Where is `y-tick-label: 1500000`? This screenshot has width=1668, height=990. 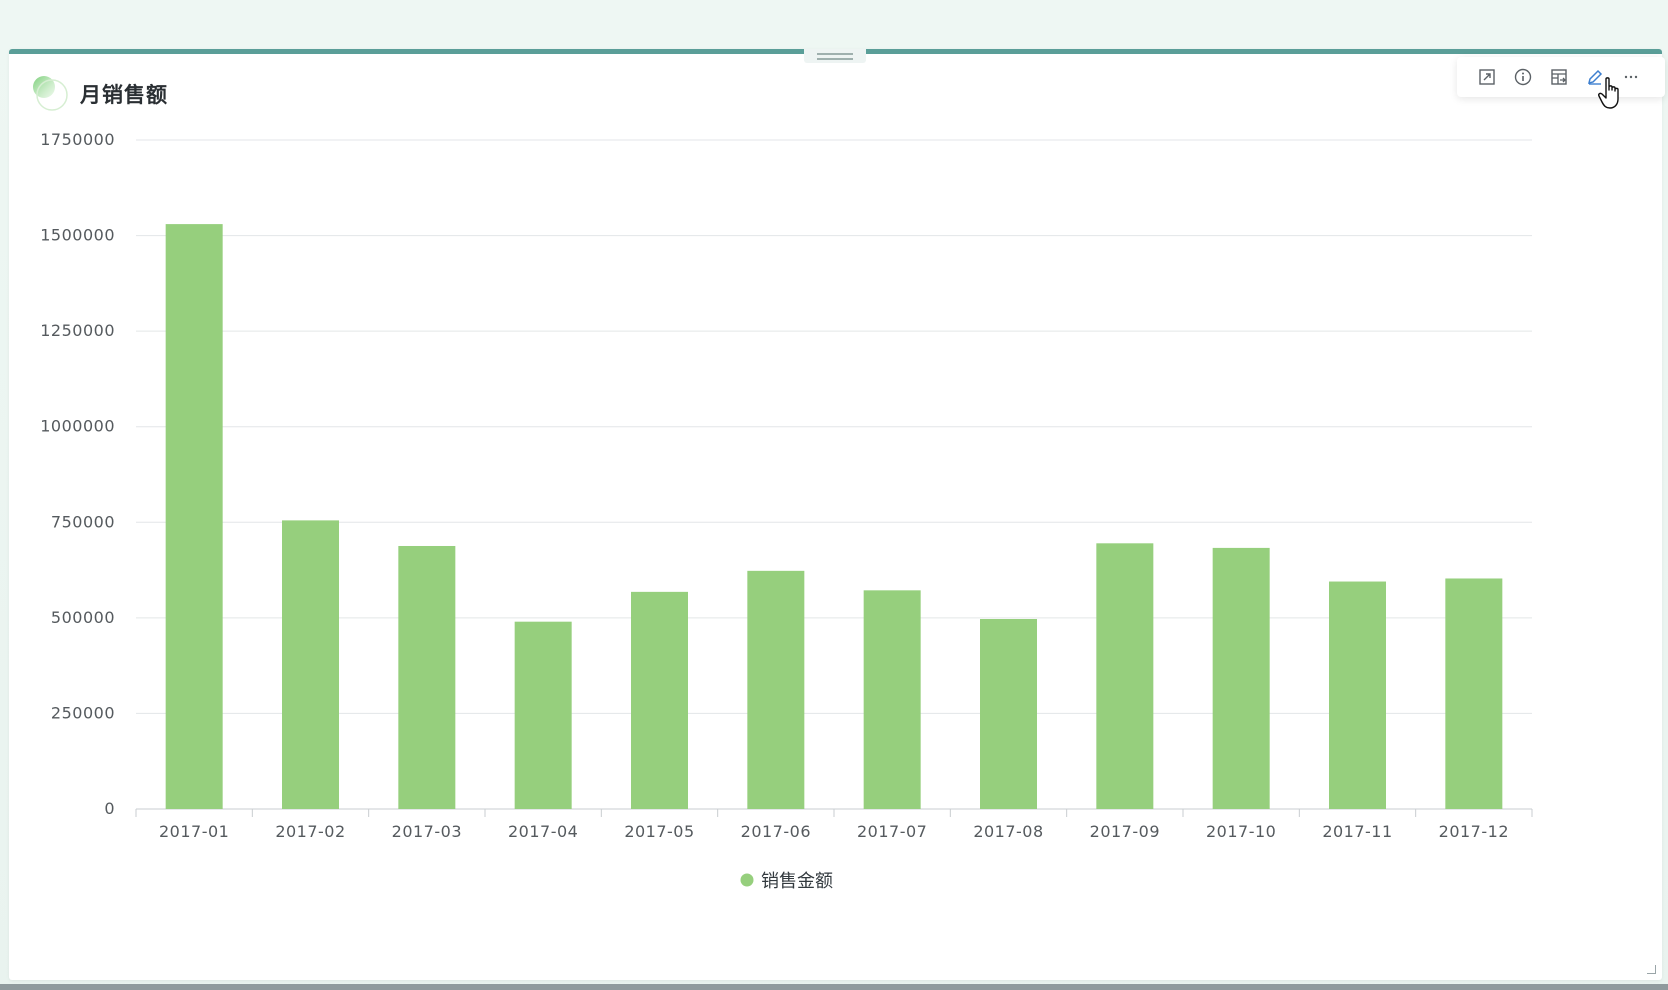
y-tick-label: 1500000 is located at coordinates (77, 235).